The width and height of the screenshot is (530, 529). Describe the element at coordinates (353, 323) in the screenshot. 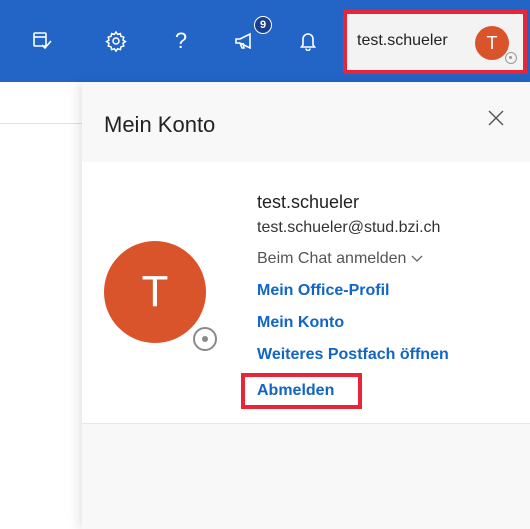

I see `my-account-link: Mein Konto` at that location.